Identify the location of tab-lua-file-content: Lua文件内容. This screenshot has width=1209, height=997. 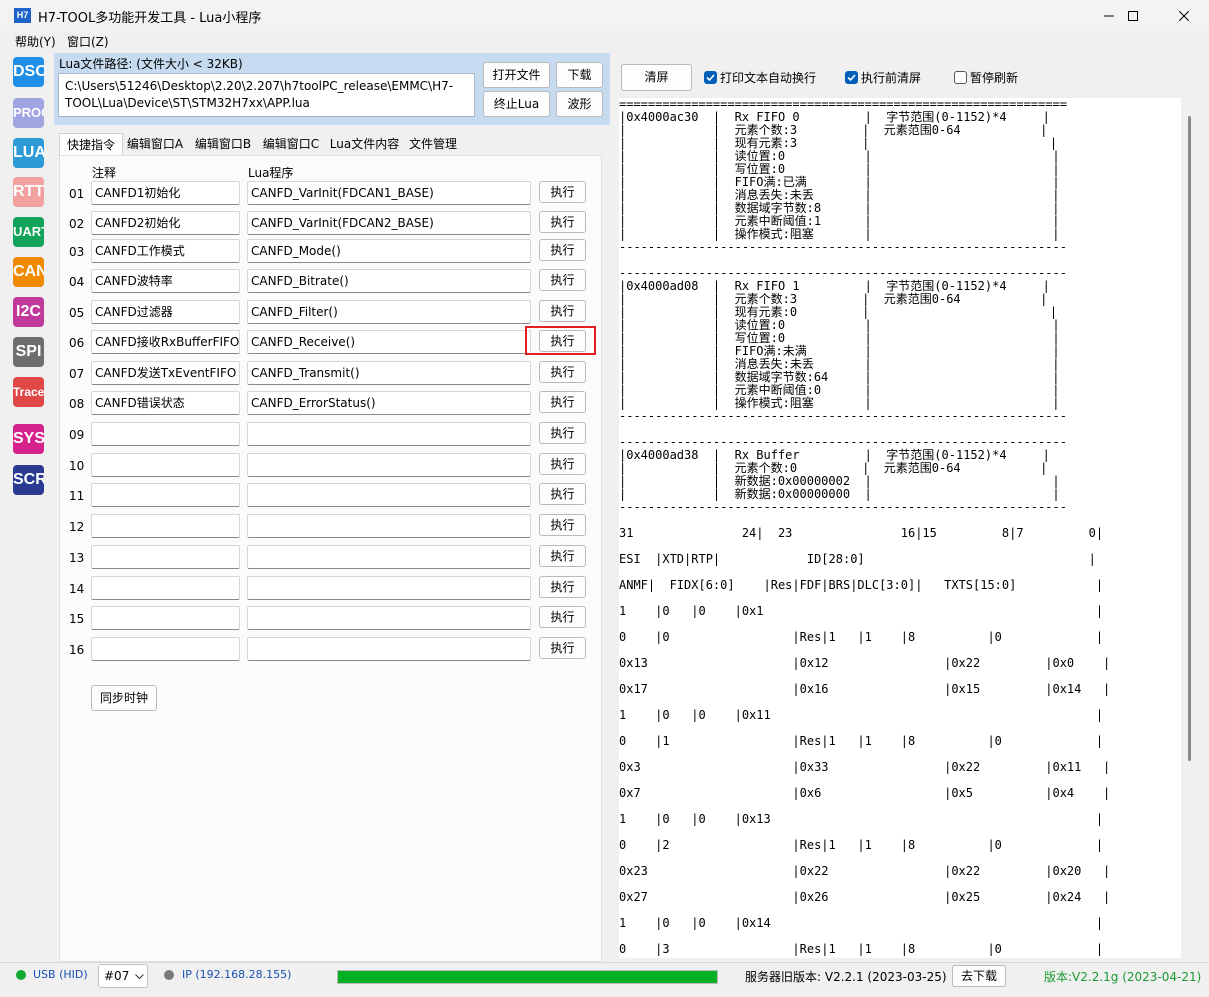
(364, 144).